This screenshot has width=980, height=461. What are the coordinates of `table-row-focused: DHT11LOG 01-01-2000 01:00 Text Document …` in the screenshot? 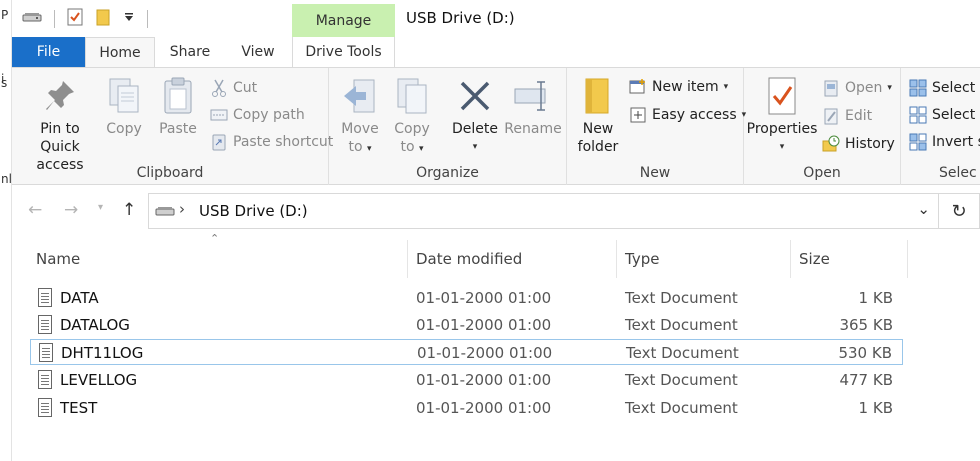 It's located at (466, 352).